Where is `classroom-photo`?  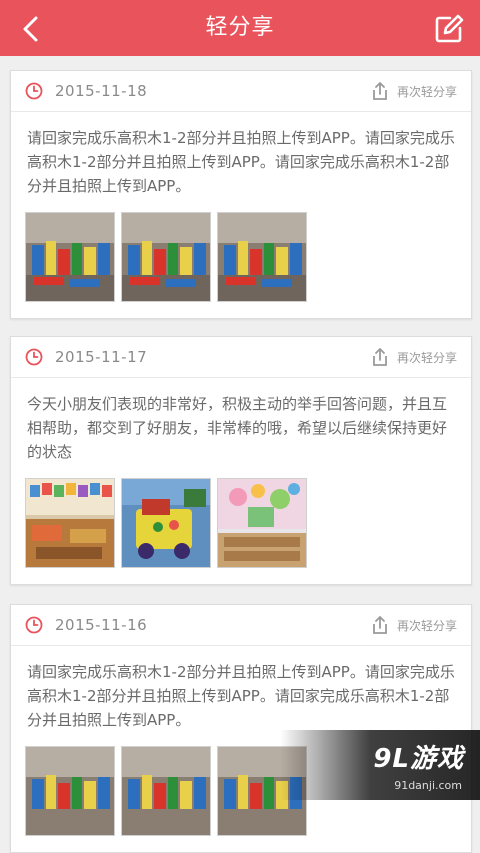
classroom-photo is located at coordinates (70, 523).